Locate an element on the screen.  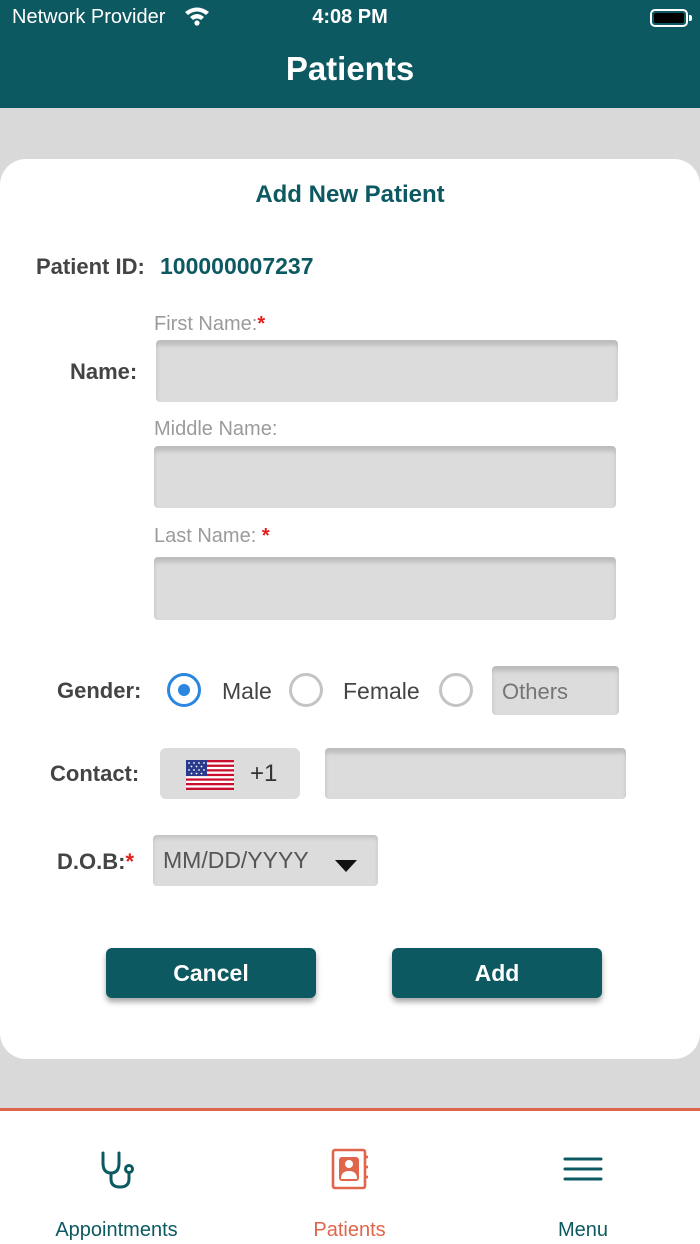
name-label: Name: is located at coordinates (104, 371).